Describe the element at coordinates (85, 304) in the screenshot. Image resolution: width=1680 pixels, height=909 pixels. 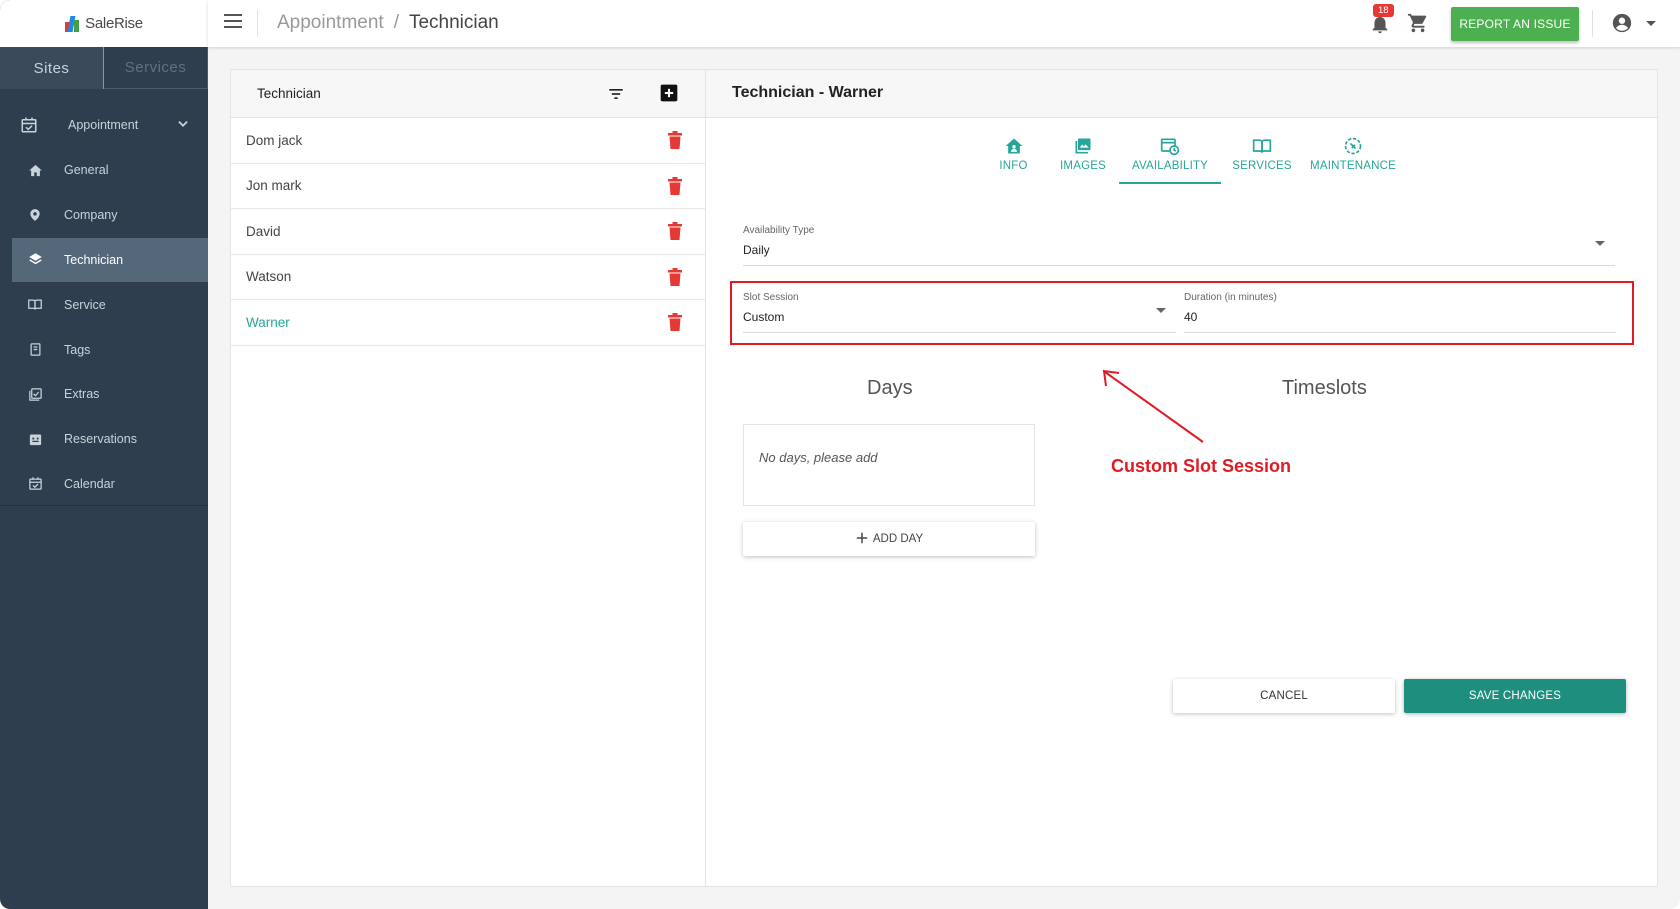
I see `sidebar-item-label: Service` at that location.